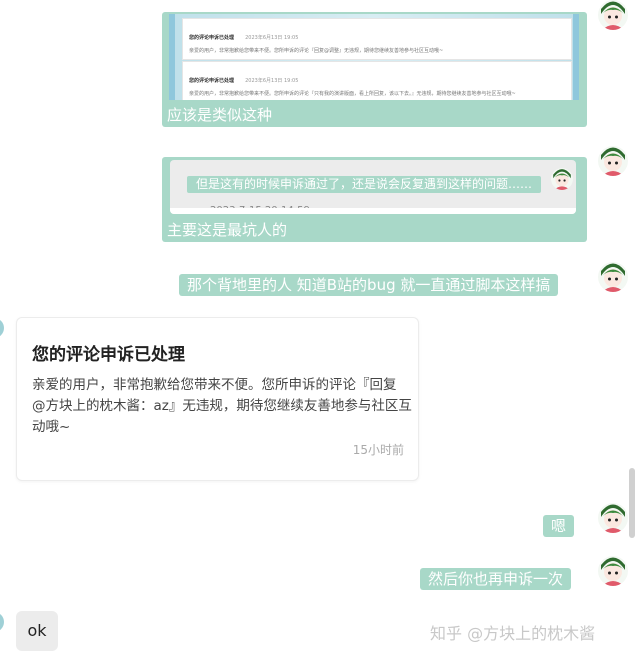  What do you see at coordinates (227, 230) in the screenshot?
I see `message-caption: 主要这是最坑人的` at bounding box center [227, 230].